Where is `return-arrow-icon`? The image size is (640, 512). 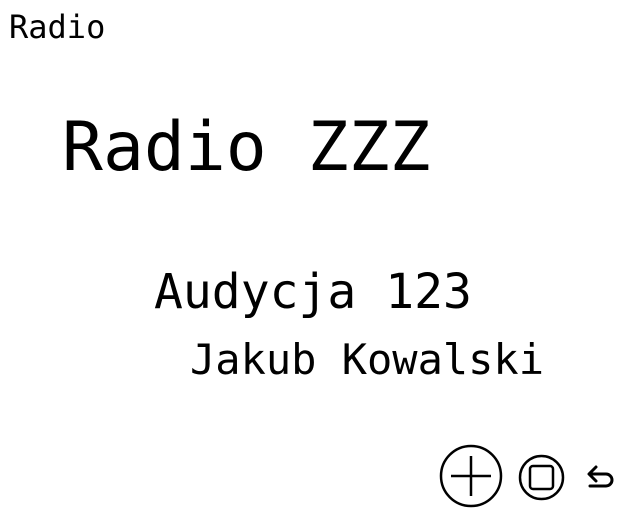 return-arrow-icon is located at coordinates (600, 476).